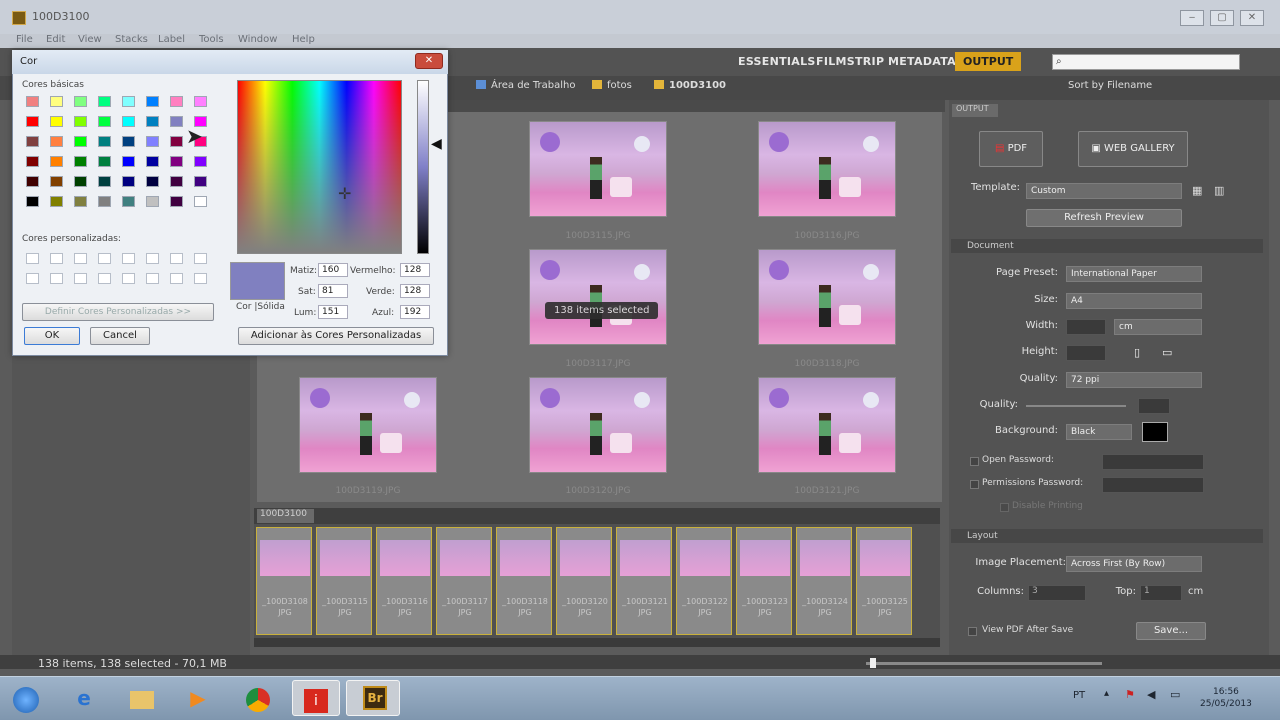  Describe the element at coordinates (1104, 218) in the screenshot. I see `refresh-preview-button: Refresh Preview` at that location.